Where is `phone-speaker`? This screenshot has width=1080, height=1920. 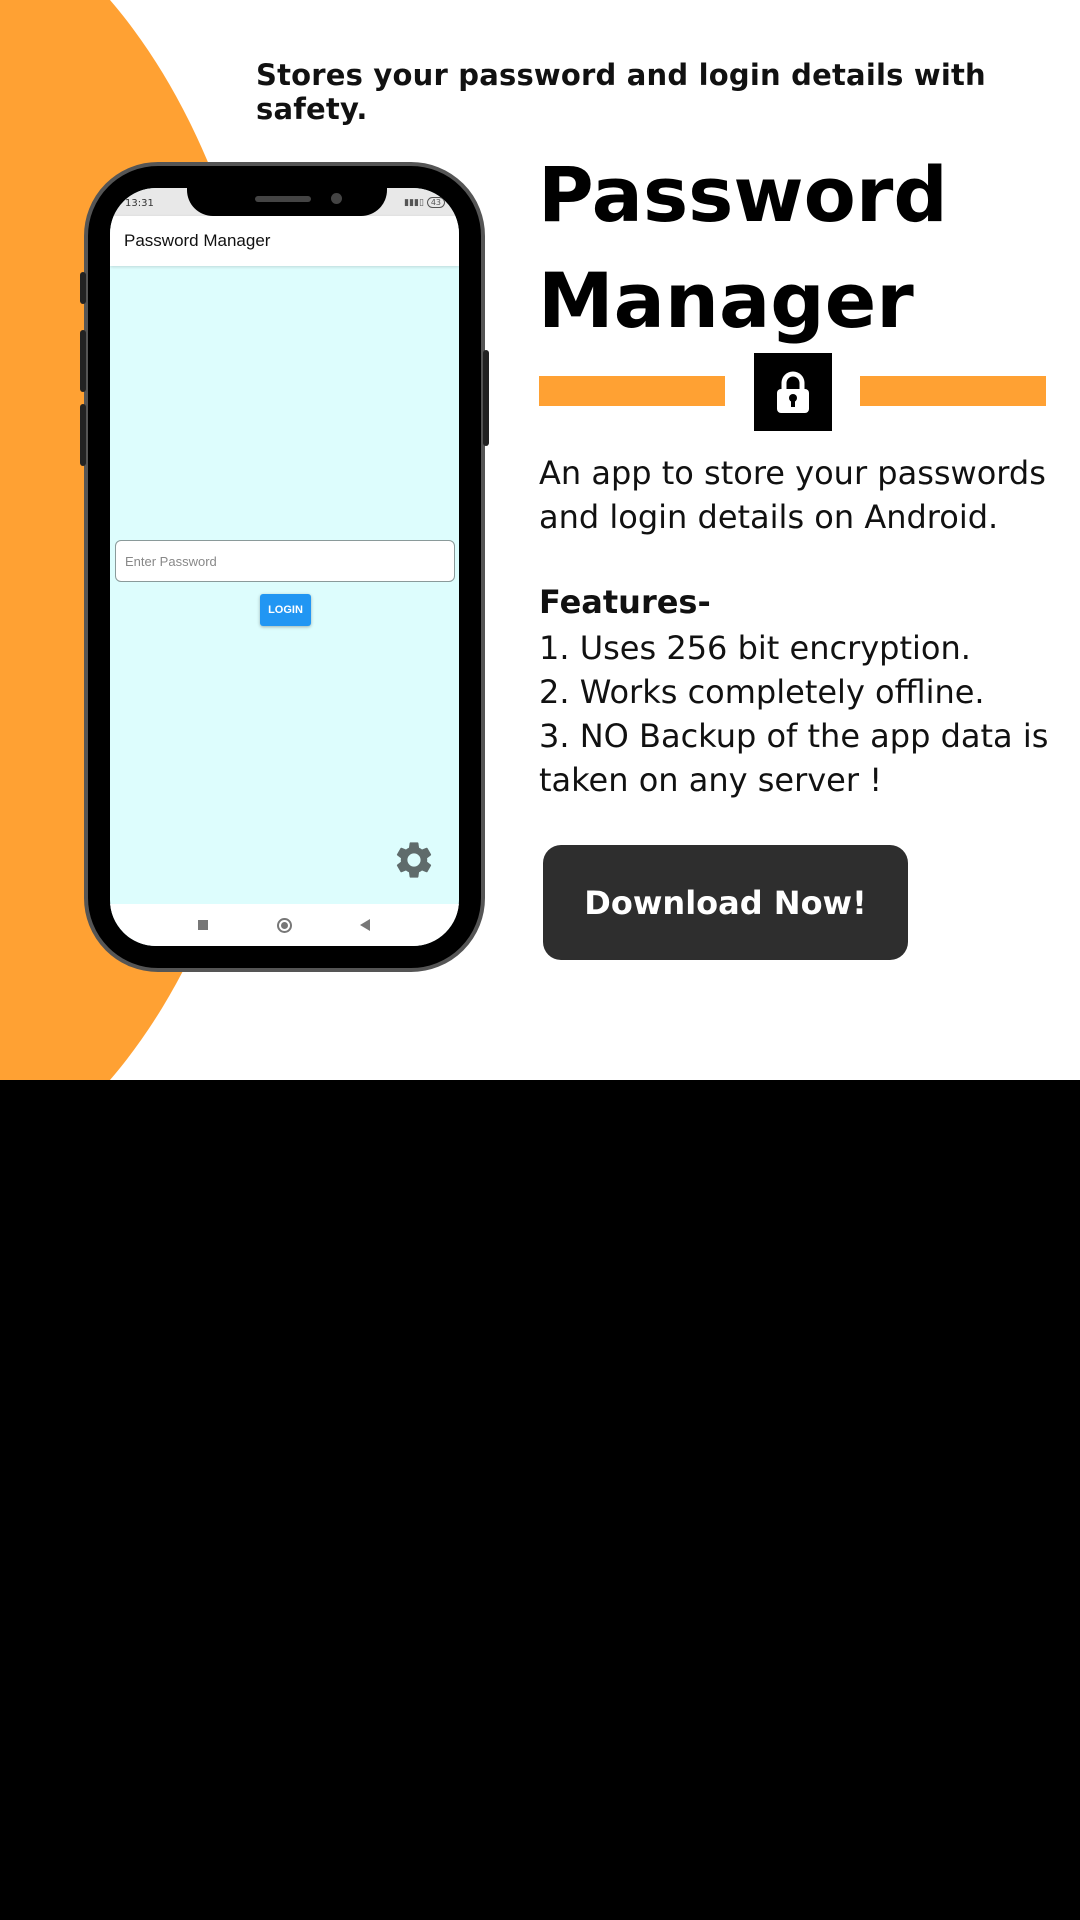
phone-speaker is located at coordinates (283, 199).